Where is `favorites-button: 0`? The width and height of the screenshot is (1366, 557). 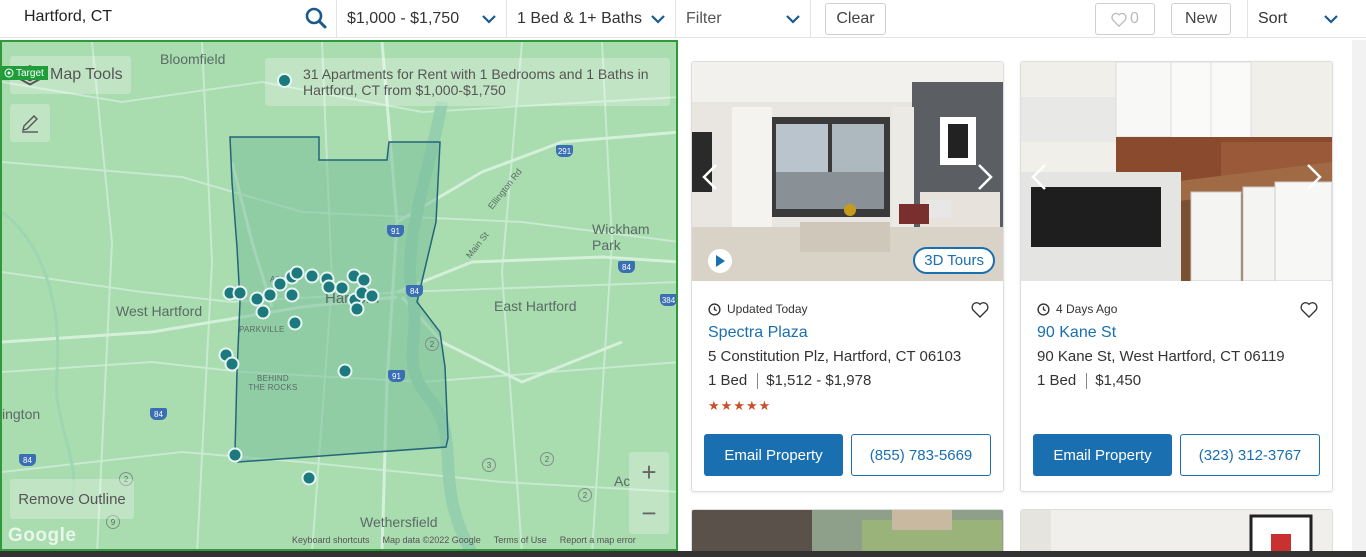
favorites-button: 0 is located at coordinates (1125, 19).